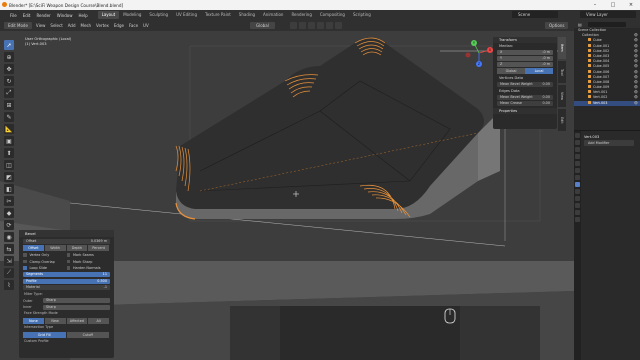  What do you see at coordinates (9, 165) in the screenshot?
I see `inset-icon: ◫` at bounding box center [9, 165].